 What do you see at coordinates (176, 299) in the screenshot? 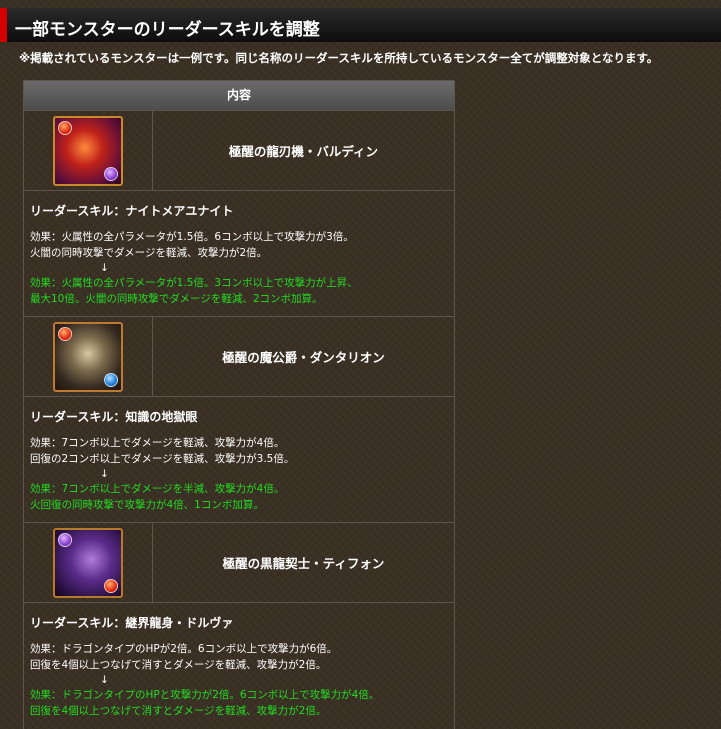
I see `after-effect-line: 最大10倍。火闇の同時攻撃でダメージを軽減、2コンボ加算。` at bounding box center [176, 299].